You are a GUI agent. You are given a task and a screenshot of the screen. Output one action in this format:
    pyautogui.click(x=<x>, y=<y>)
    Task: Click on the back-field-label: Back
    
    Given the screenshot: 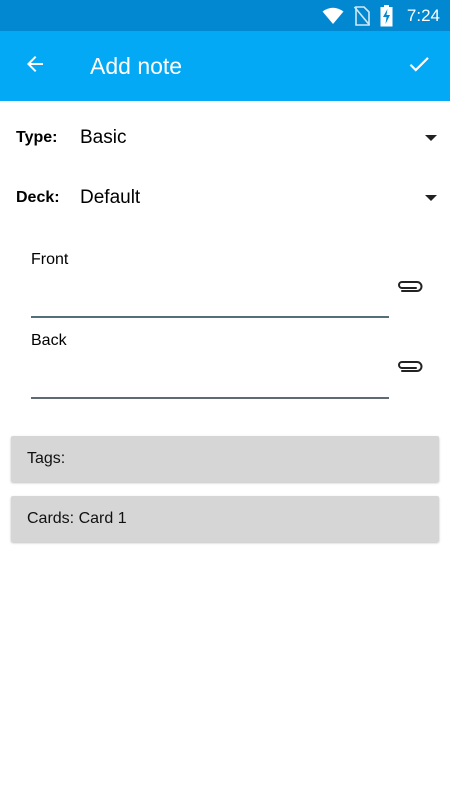 What is the action you would take?
    pyautogui.click(x=49, y=340)
    